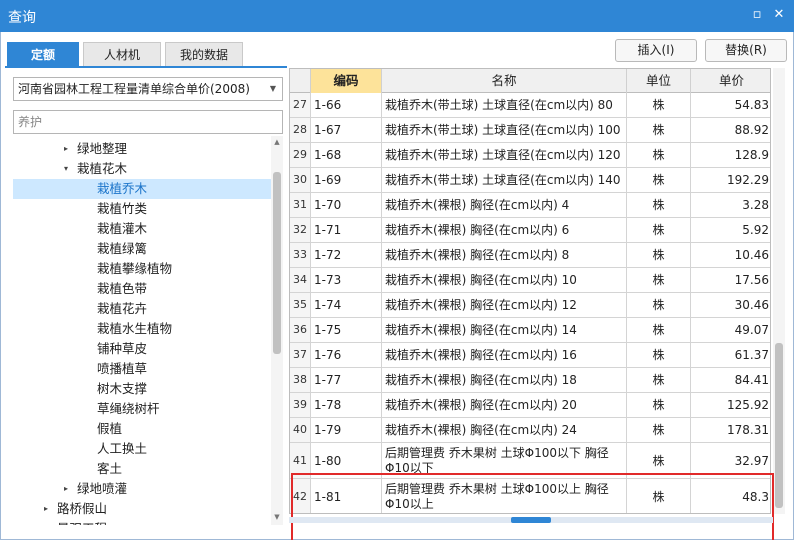 The width and height of the screenshot is (794, 540). I want to click on cell-code: 1-81, so click(346, 496).